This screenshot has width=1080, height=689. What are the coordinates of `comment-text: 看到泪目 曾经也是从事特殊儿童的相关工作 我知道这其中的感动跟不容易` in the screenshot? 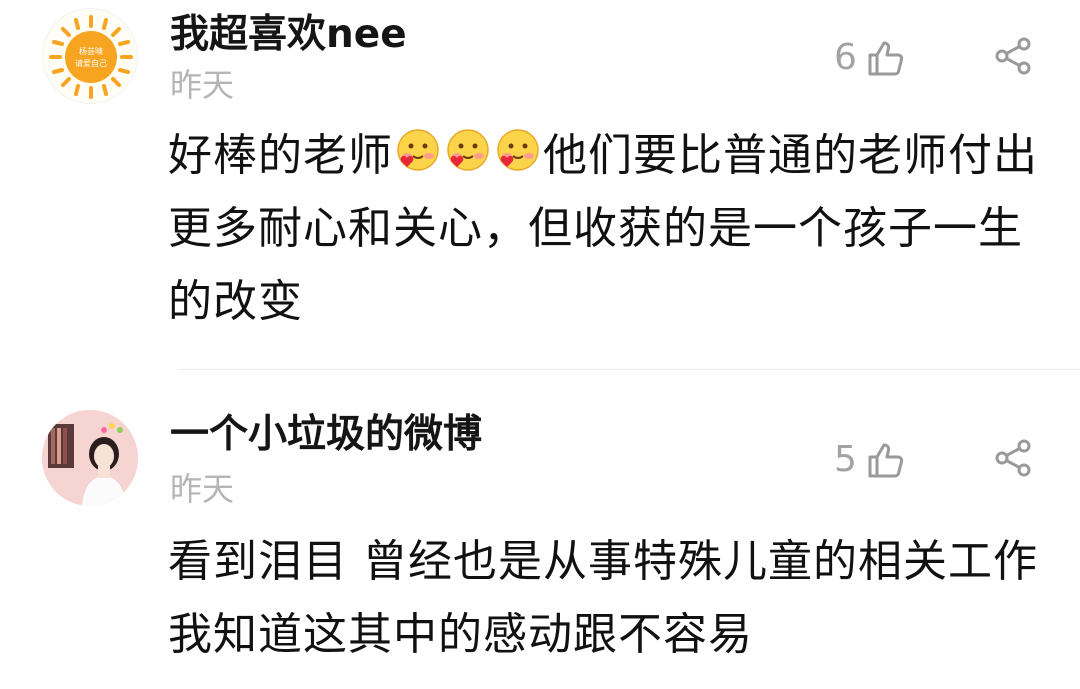 It's located at (603, 598).